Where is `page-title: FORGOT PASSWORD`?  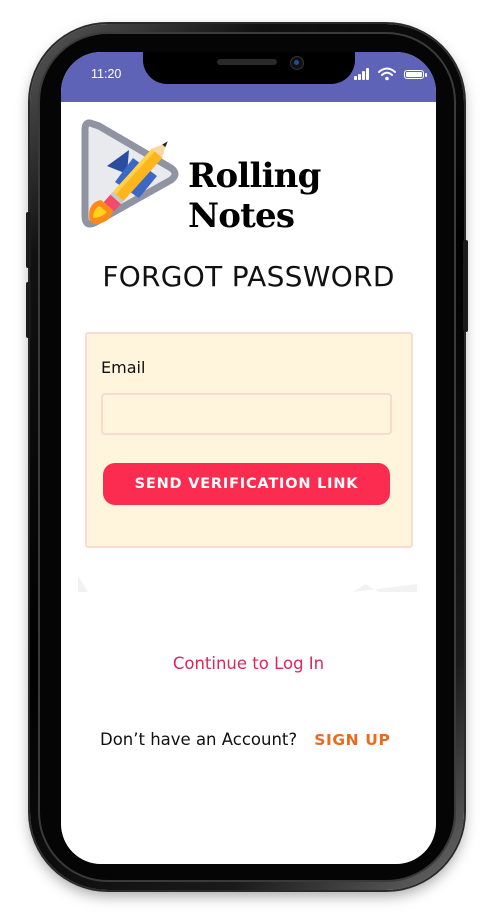
page-title: FORGOT PASSWORD is located at coordinates (248, 276).